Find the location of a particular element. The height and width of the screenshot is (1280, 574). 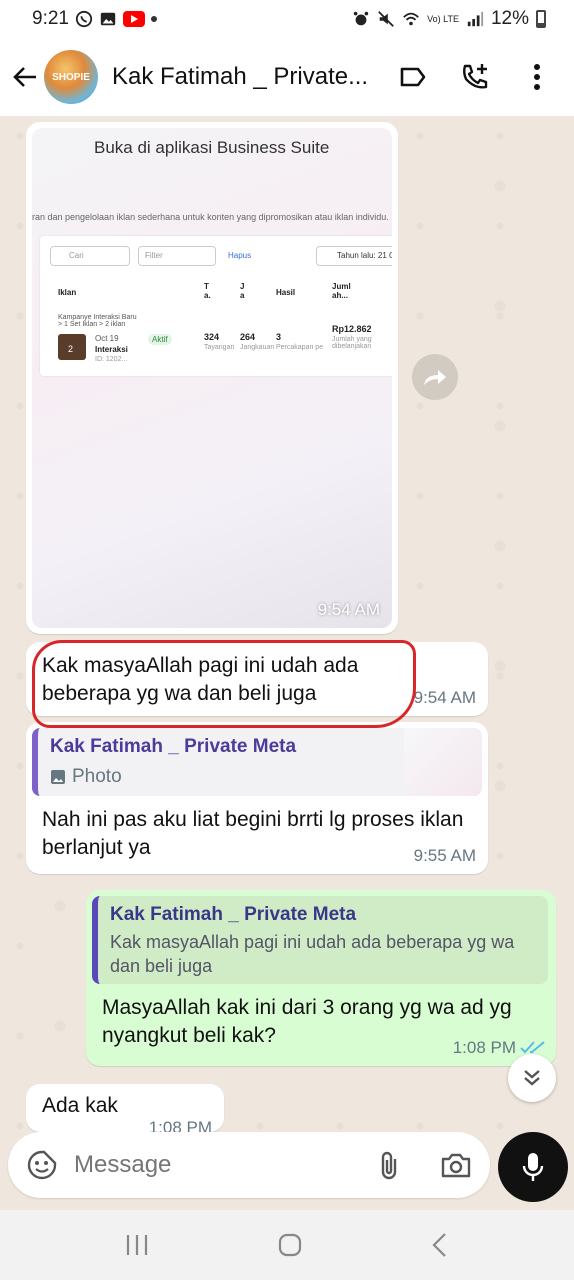

sticker-icon is located at coordinates (42, 1165).